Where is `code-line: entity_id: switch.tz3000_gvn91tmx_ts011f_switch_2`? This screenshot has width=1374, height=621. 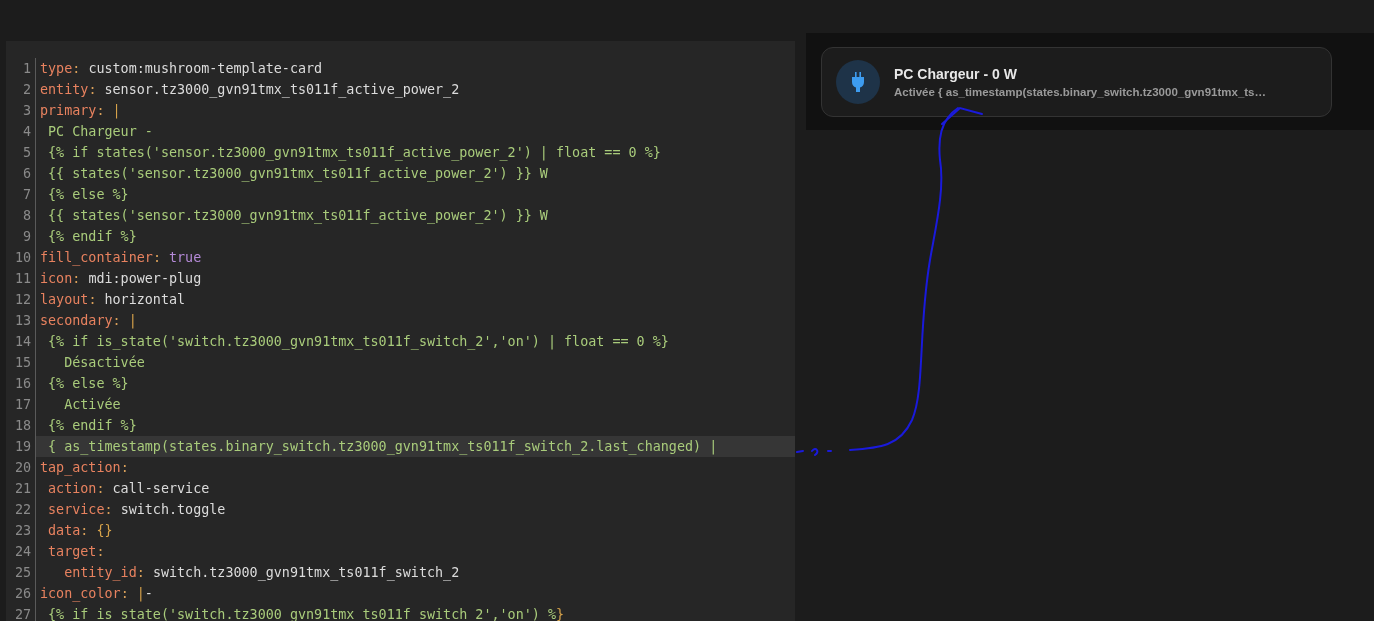 code-line: entity_id: switch.tz3000_gvn91tmx_ts011f_switch_2 is located at coordinates (262, 573).